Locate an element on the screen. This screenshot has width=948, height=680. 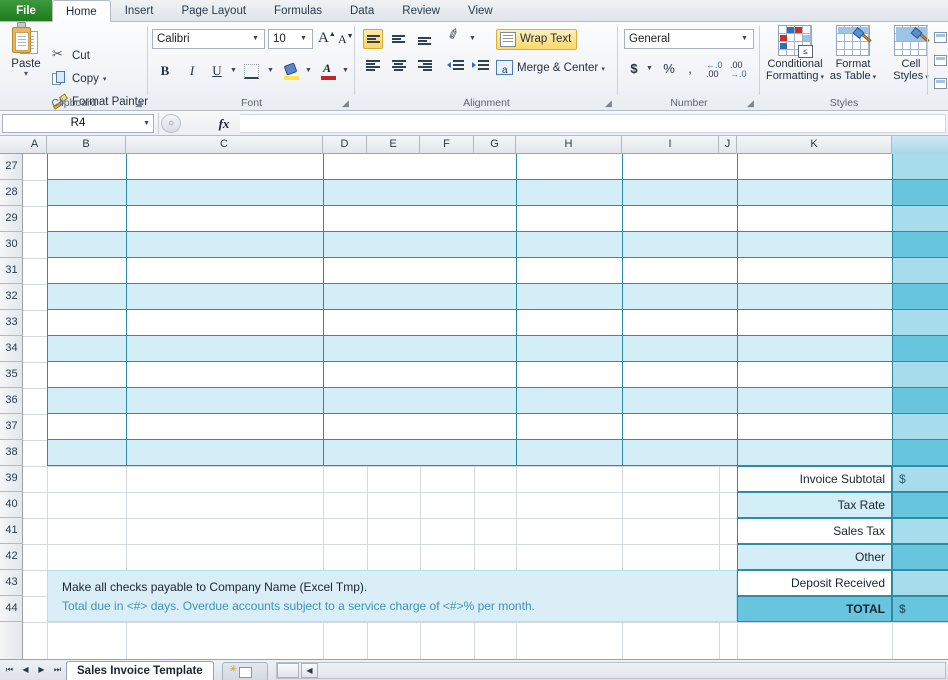
orientation-caret-icon: ▼ is located at coordinates (472, 39).